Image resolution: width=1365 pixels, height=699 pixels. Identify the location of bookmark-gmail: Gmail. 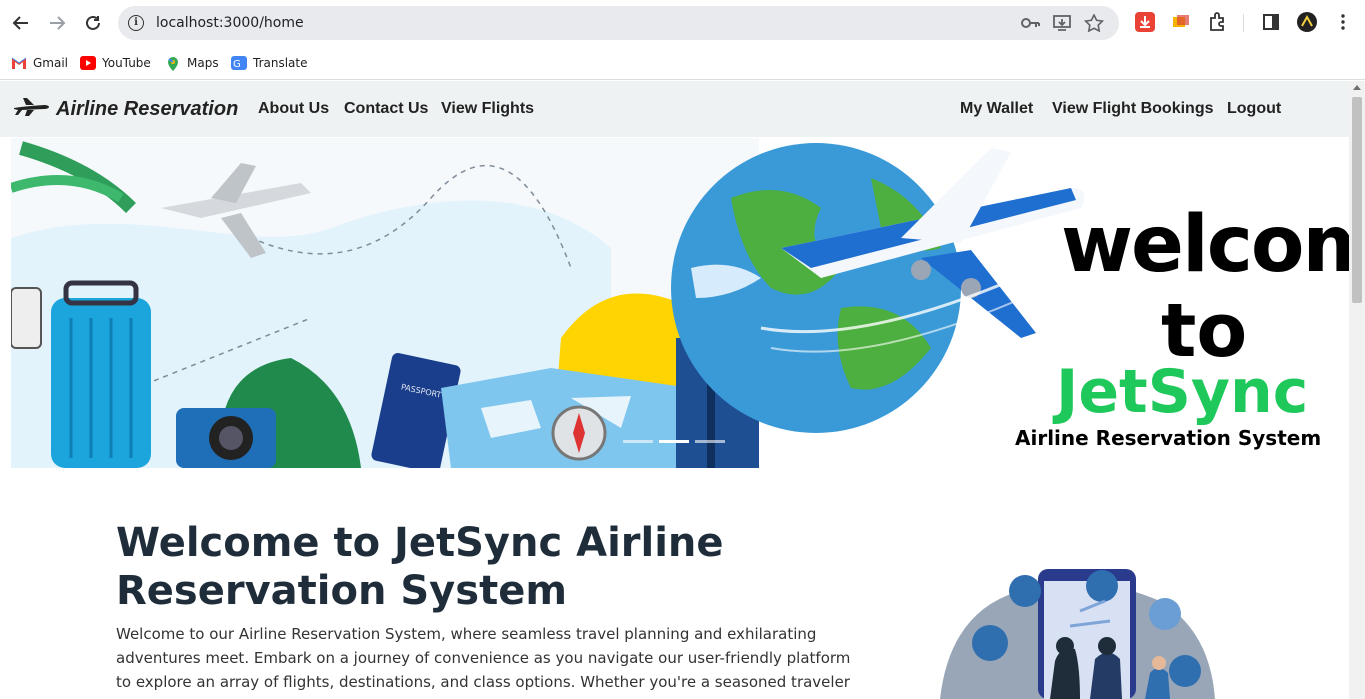
(39, 63).